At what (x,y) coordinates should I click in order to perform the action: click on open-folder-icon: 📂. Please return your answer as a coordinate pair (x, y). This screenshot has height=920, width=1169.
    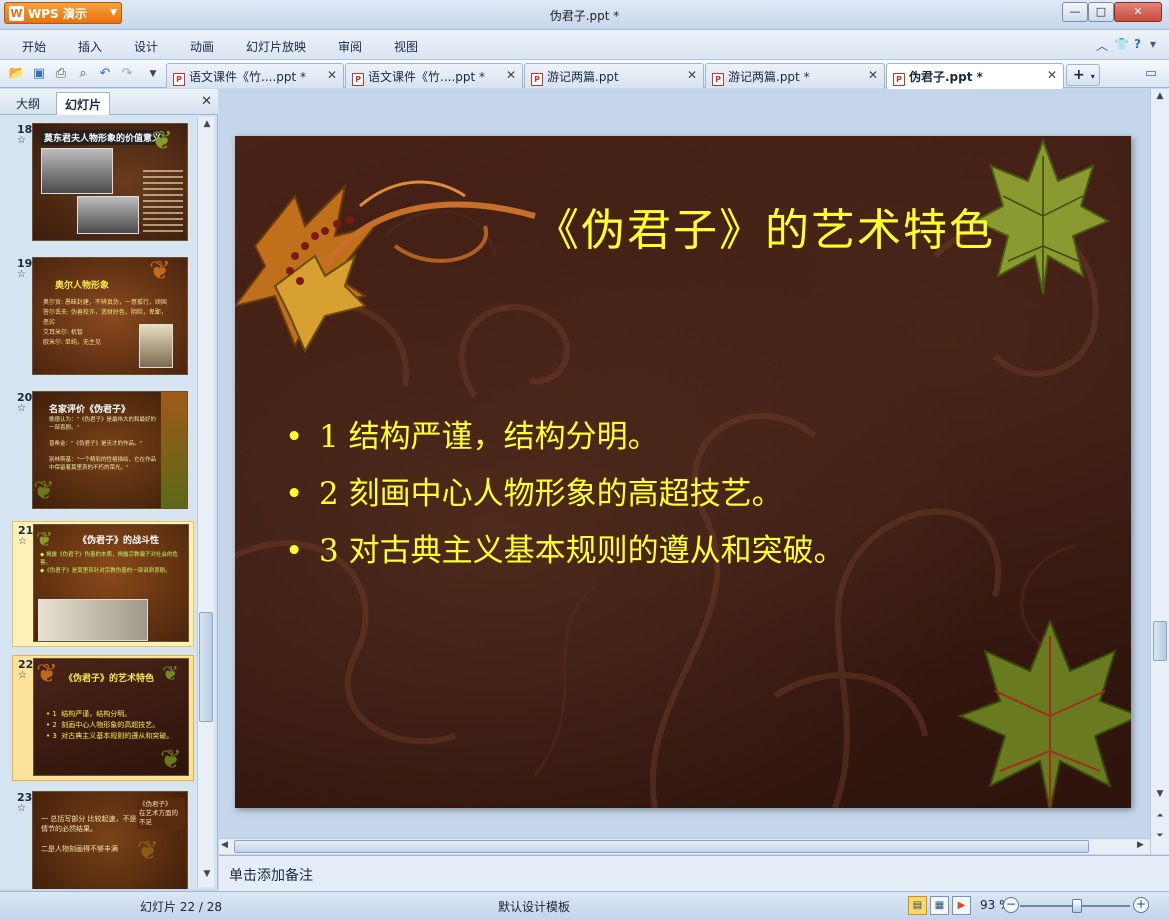
    Looking at the image, I should click on (17, 74).